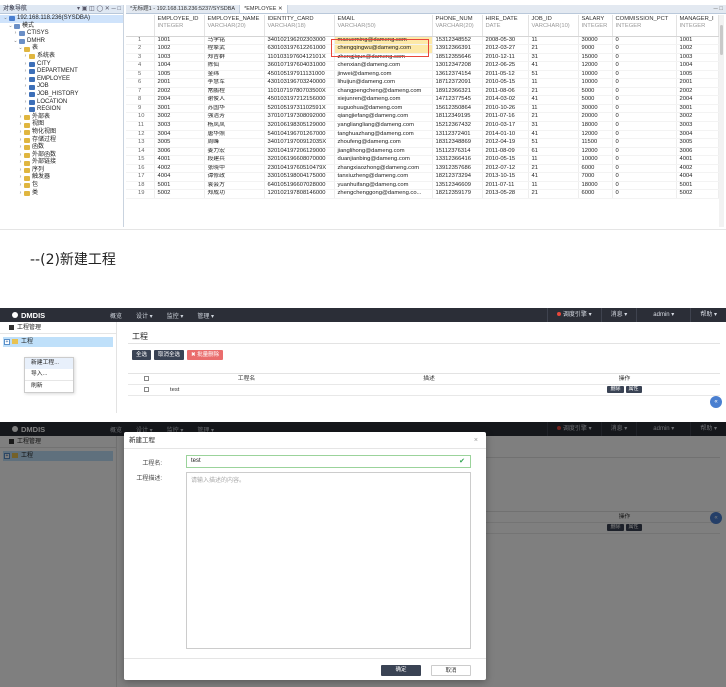 This screenshot has height=687, width=726. What do you see at coordinates (328, 461) in the screenshot?
I see `project-name-input: test ✔` at bounding box center [328, 461].